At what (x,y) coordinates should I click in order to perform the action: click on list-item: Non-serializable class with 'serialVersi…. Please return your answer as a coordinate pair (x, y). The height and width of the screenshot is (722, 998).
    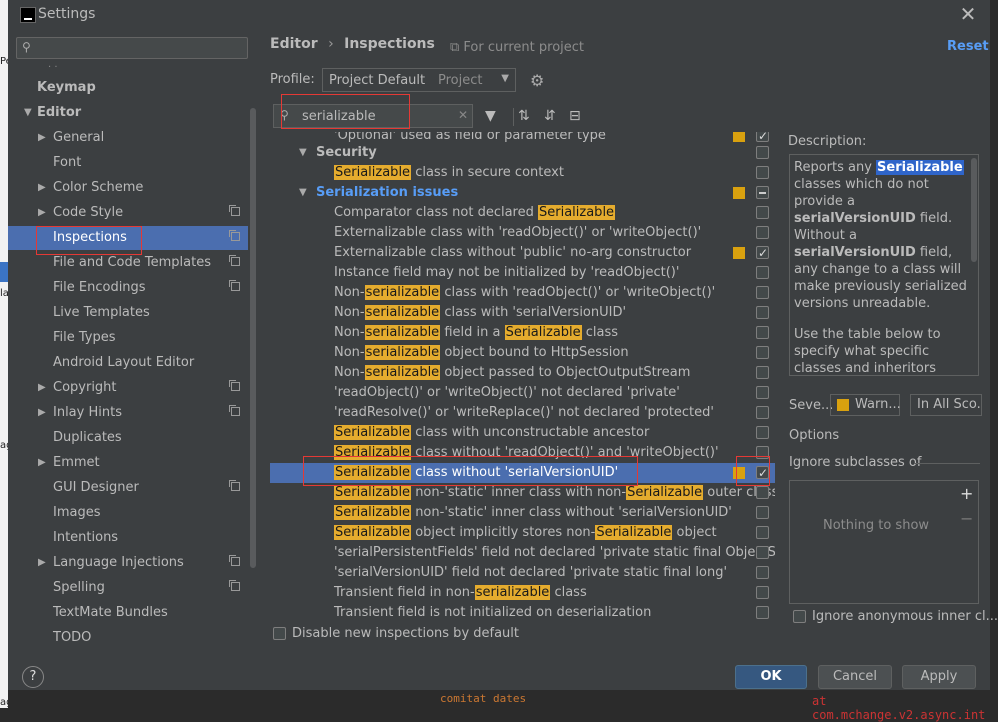
    Looking at the image, I should click on (522, 313).